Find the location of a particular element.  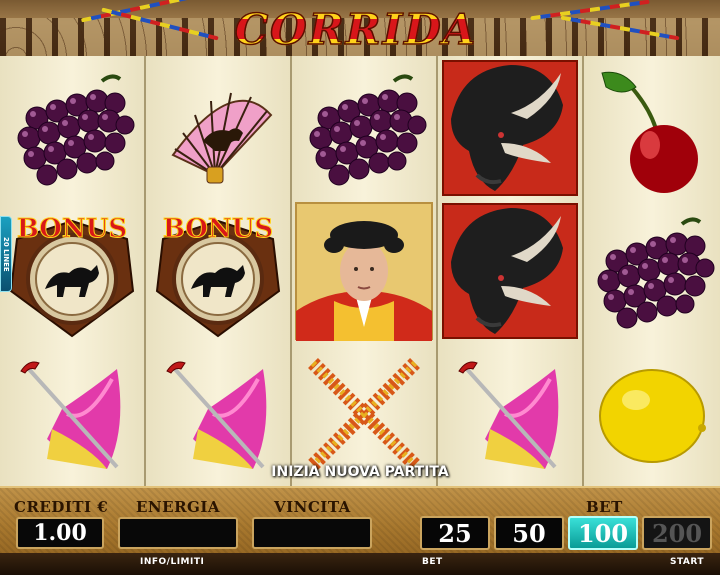

bet-50-button: 50 is located at coordinates (529, 533).